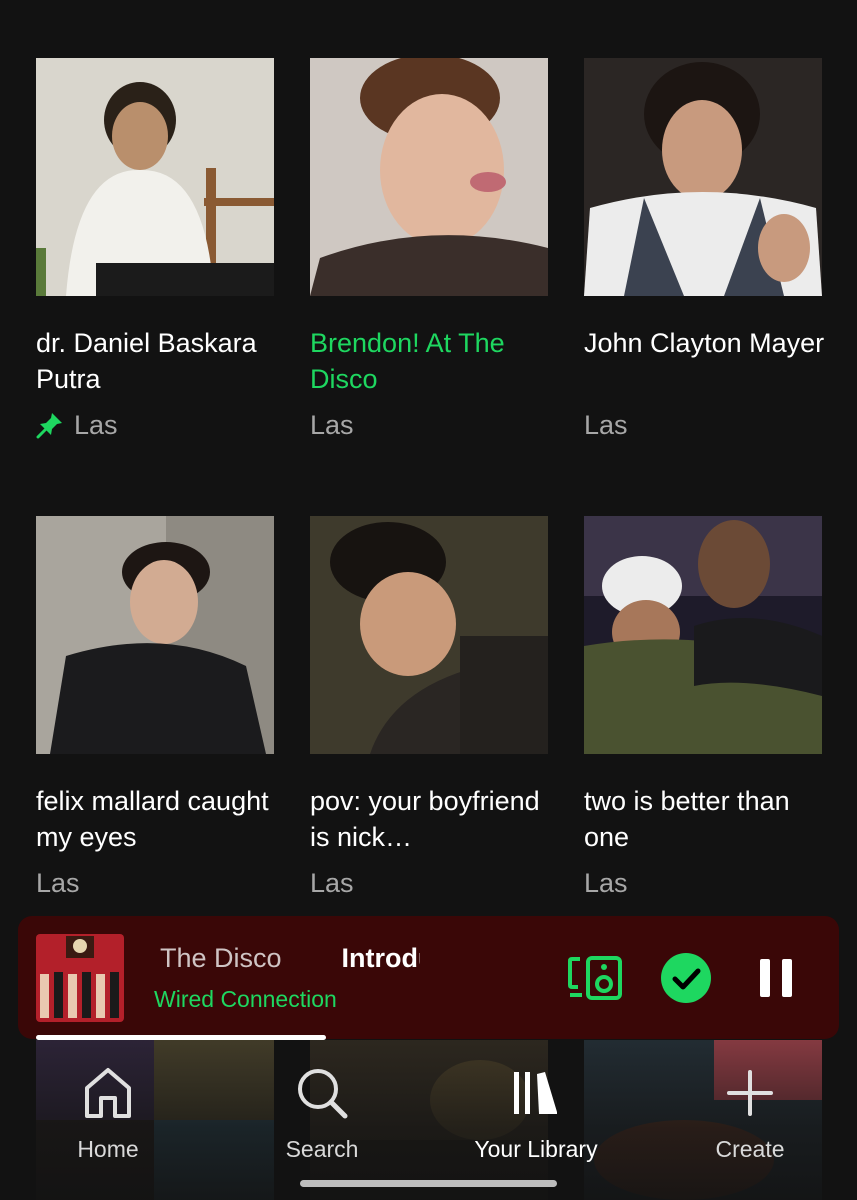  Describe the element at coordinates (687, 819) in the screenshot. I see `item-title: two is better than one` at that location.